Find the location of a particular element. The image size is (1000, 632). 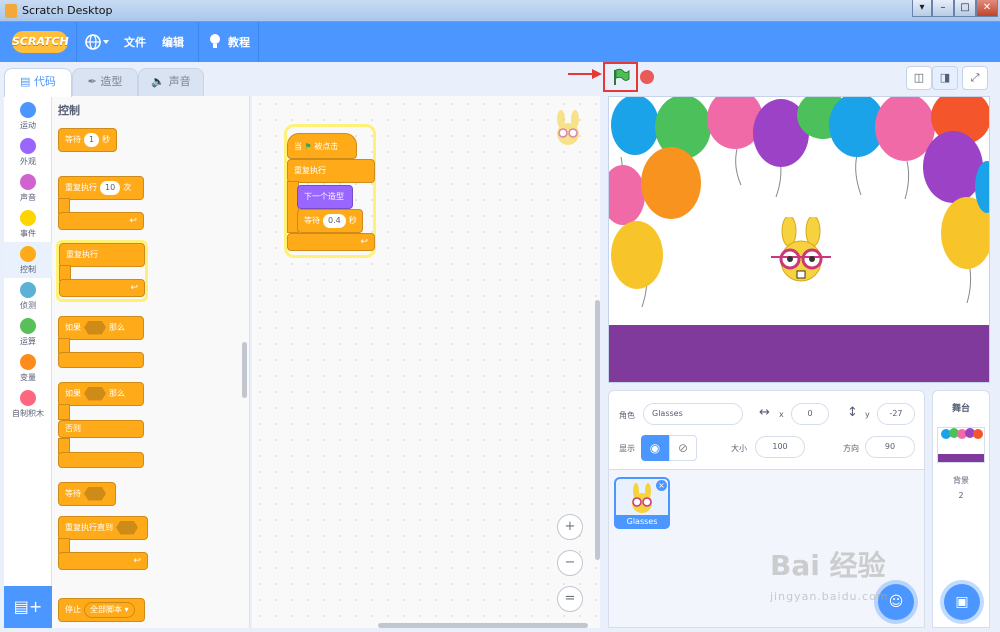

category-my-blocks: 自制积木 is located at coordinates (28, 404).